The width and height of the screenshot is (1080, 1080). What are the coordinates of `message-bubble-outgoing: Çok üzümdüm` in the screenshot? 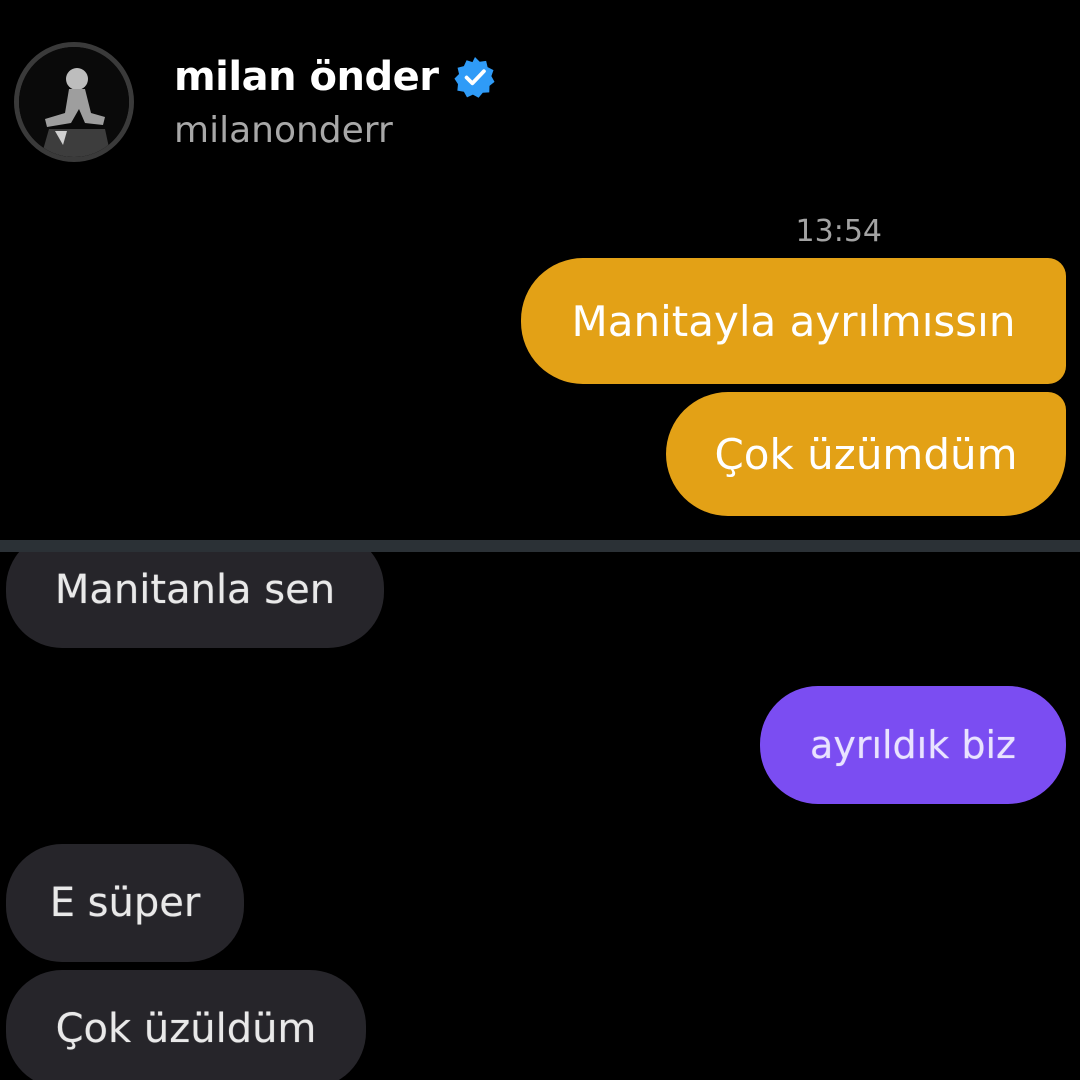 It's located at (866, 454).